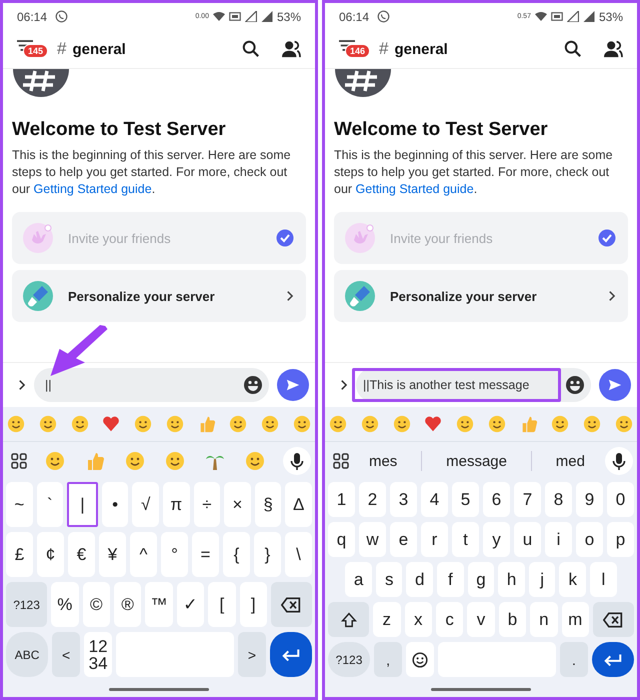 Image resolution: width=640 pixels, height=700 pixels. I want to click on keyboard-key: l, so click(603, 579).